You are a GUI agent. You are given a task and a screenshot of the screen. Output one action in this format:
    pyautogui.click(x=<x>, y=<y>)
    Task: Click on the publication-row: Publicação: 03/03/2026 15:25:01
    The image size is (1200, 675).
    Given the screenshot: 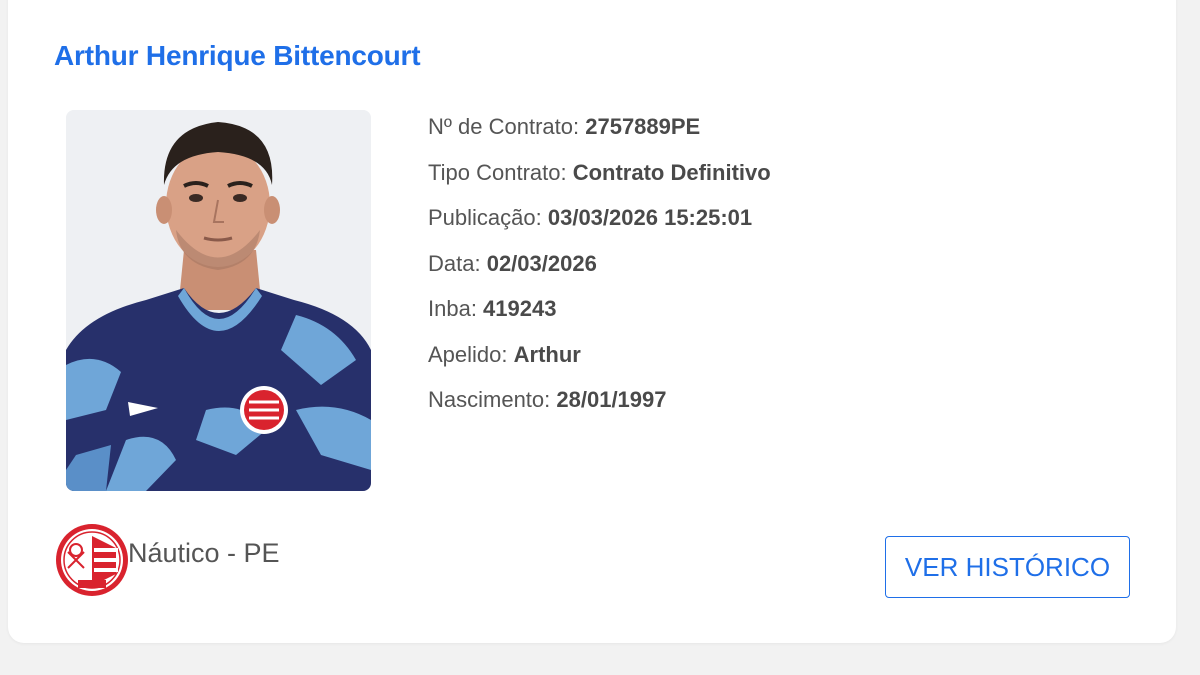 What is the action you would take?
    pyautogui.click(x=599, y=218)
    